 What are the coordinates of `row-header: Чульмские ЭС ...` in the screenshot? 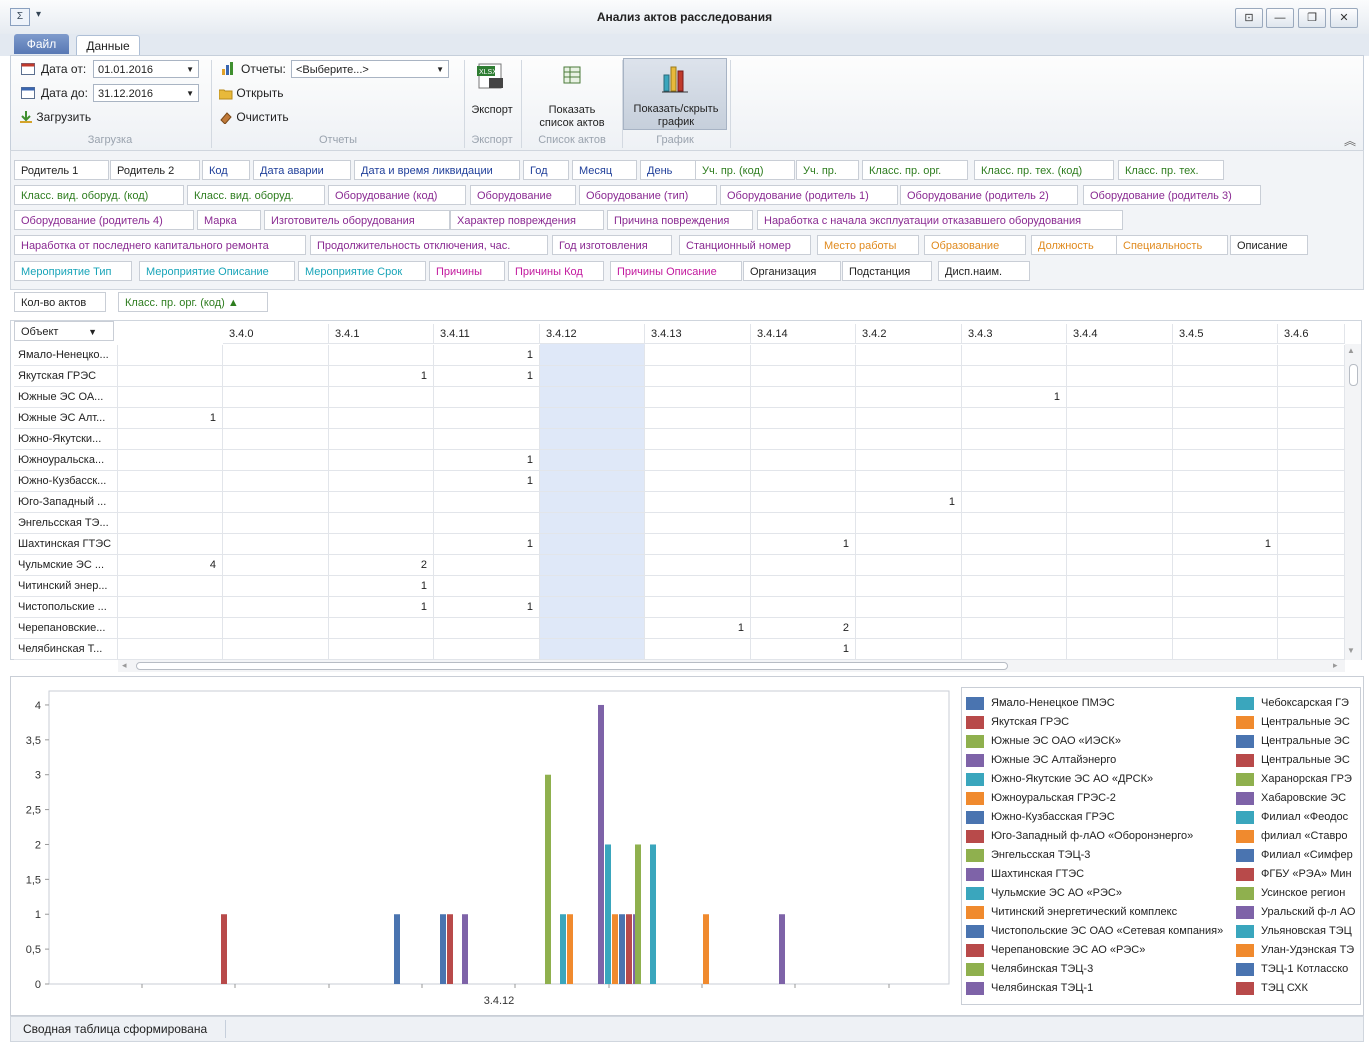 It's located at (66, 565).